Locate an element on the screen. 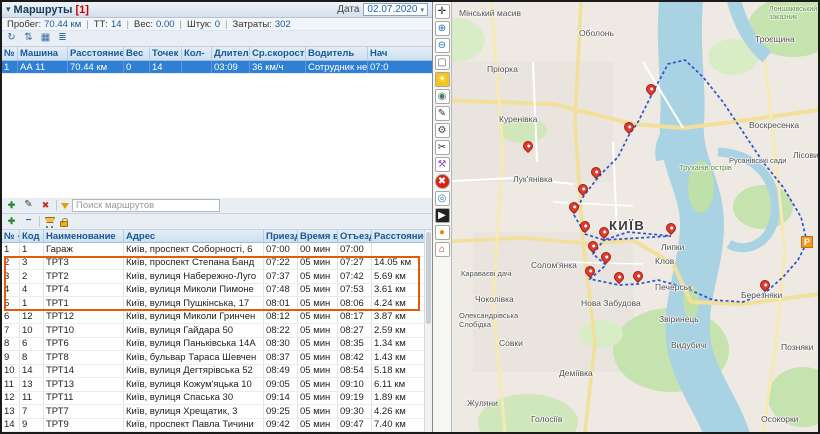 The width and height of the screenshot is (820, 434). filter-funnel-icon is located at coordinates (65, 205).